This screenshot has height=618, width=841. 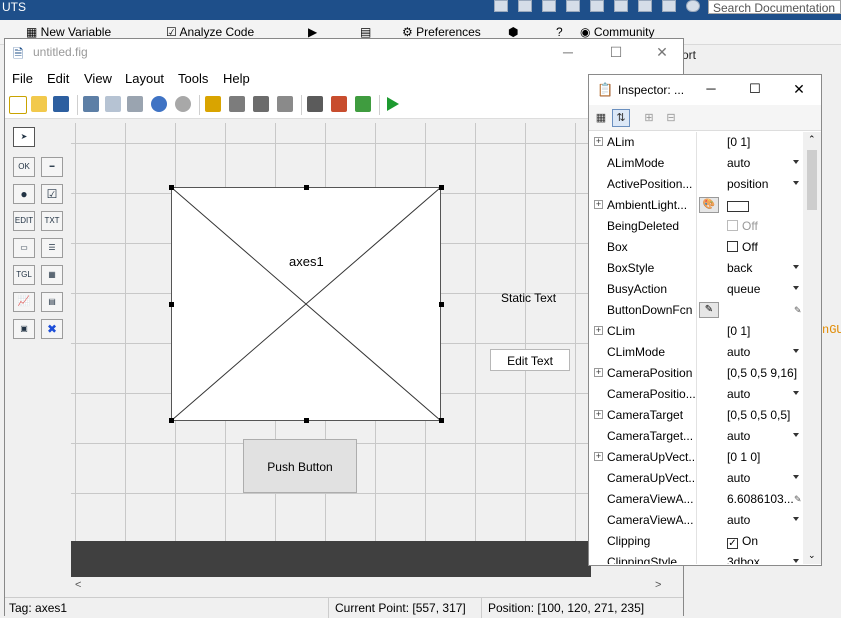 I want to click on run-figure-icon, so click(x=393, y=104).